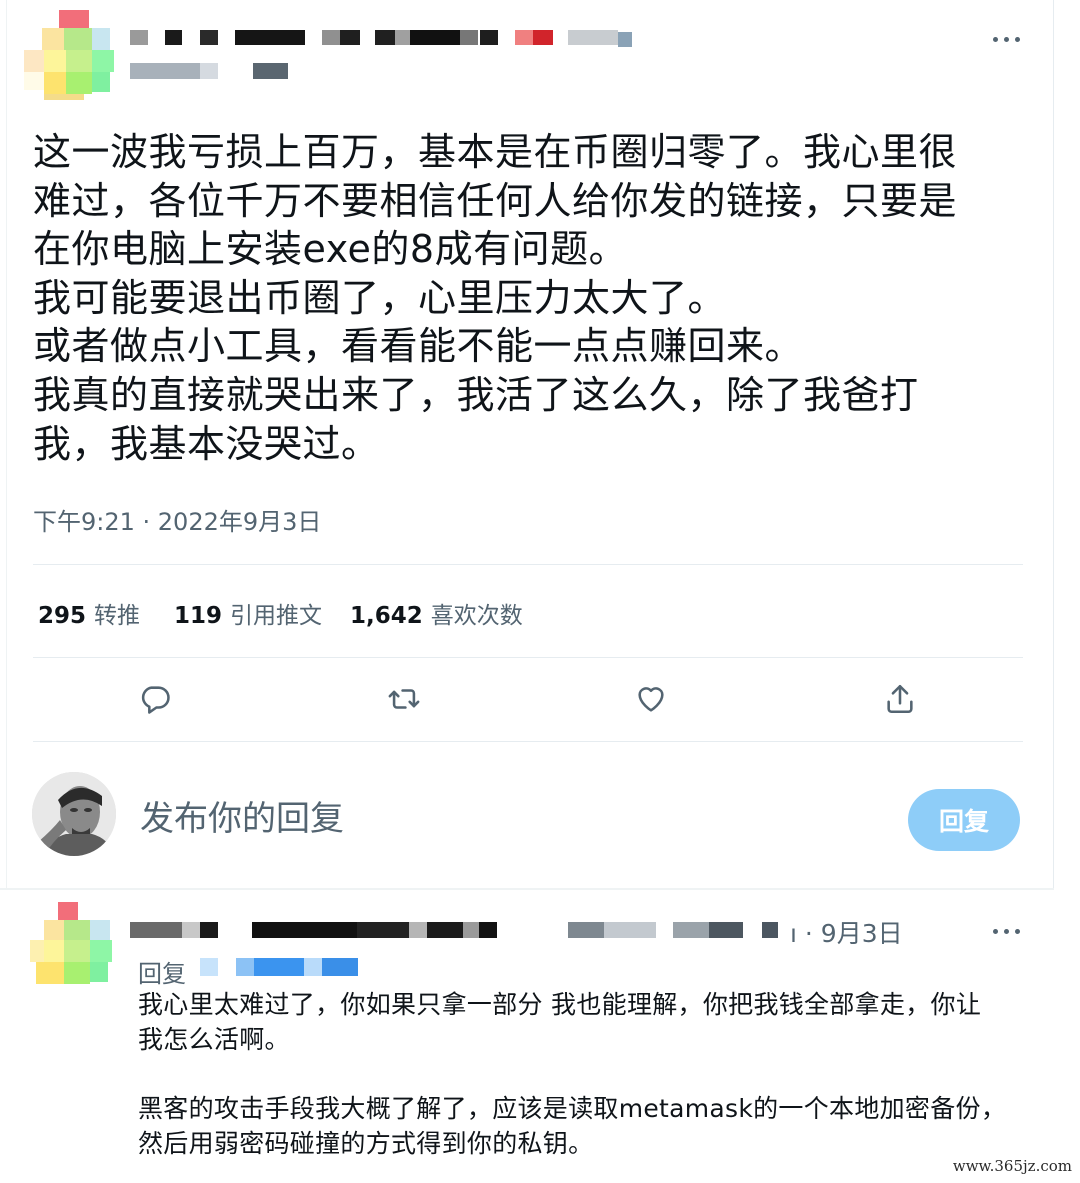 This screenshot has width=1080, height=1183. Describe the element at coordinates (6, 445) in the screenshot. I see `left-border` at that location.